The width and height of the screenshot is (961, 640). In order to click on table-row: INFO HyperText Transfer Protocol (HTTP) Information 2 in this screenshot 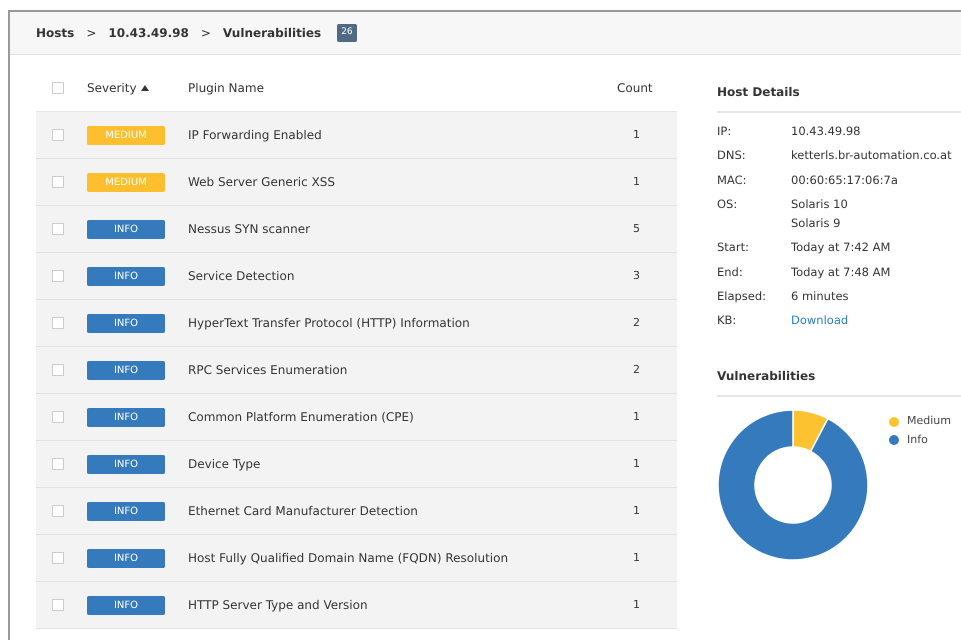, I will do `click(356, 323)`.